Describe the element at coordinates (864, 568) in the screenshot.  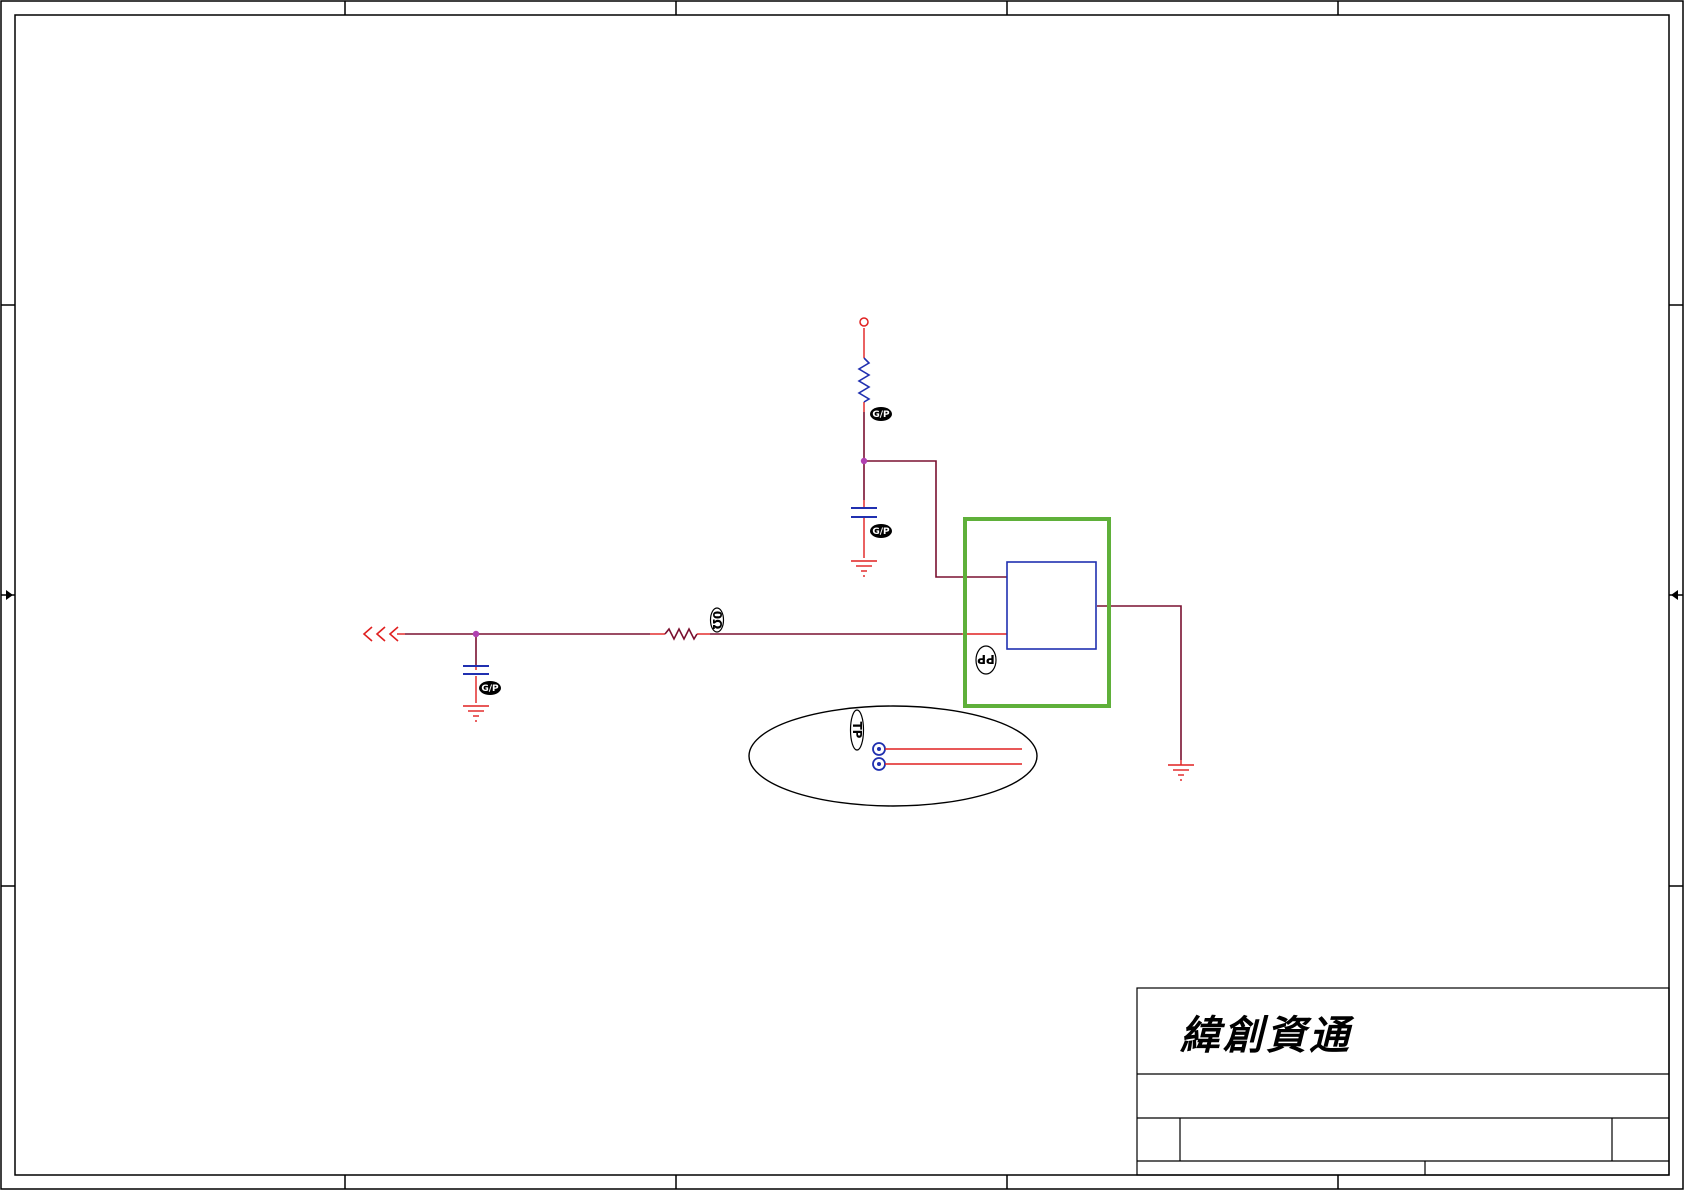
I see `ground-symbol-top` at that location.